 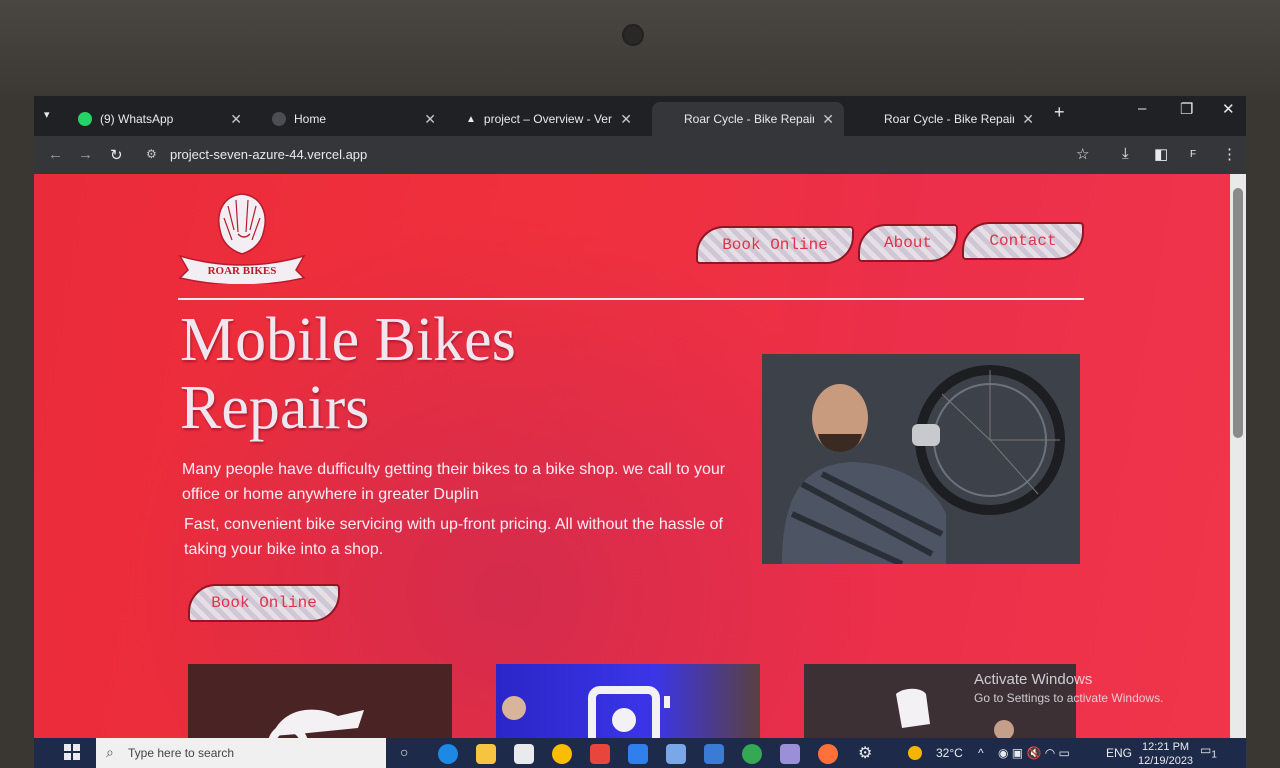 I want to click on store-icon, so click(x=524, y=754).